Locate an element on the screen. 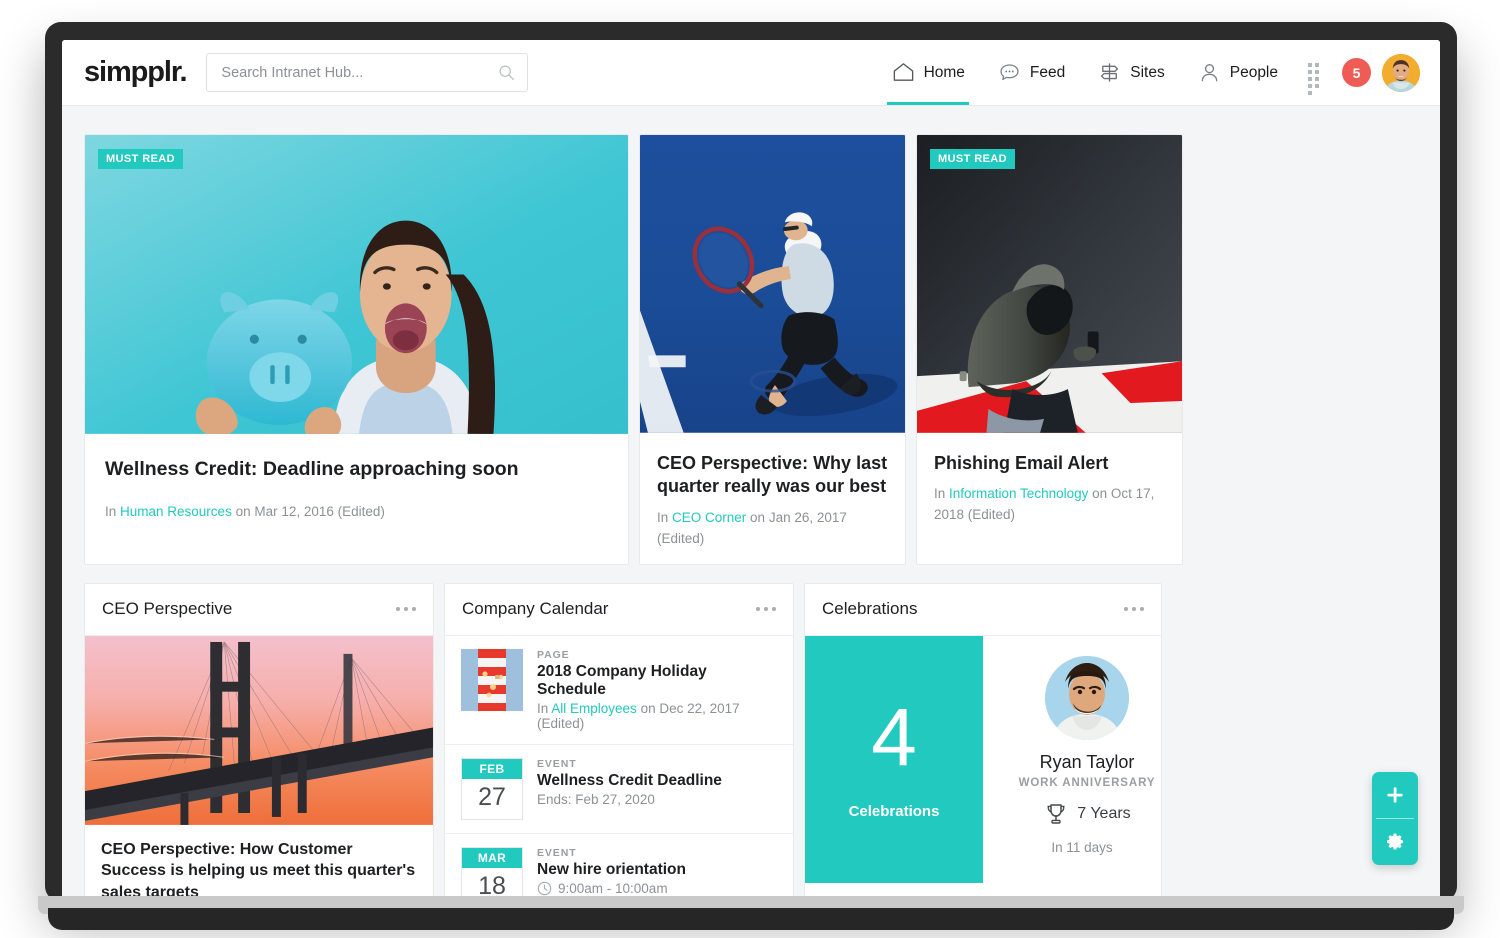 The width and height of the screenshot is (1500, 938). home-icon is located at coordinates (903, 72).